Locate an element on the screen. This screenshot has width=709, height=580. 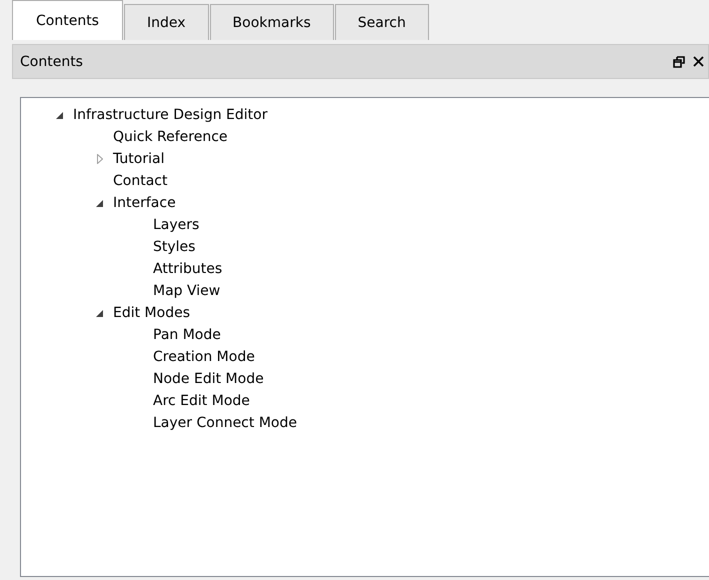
tab: Contents is located at coordinates (67, 20).